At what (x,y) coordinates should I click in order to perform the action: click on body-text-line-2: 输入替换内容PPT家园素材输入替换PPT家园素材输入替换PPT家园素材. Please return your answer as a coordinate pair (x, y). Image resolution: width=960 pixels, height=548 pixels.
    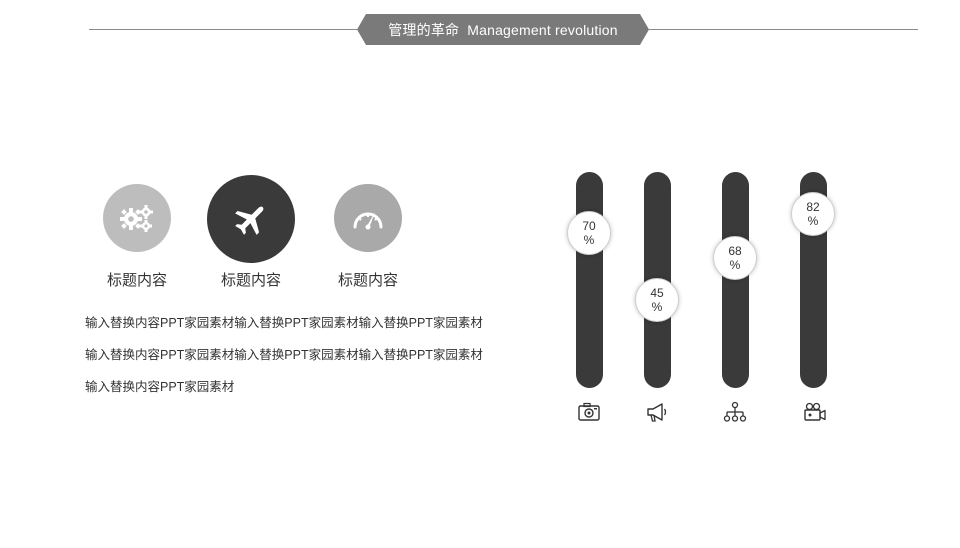
    Looking at the image, I should click on (284, 355).